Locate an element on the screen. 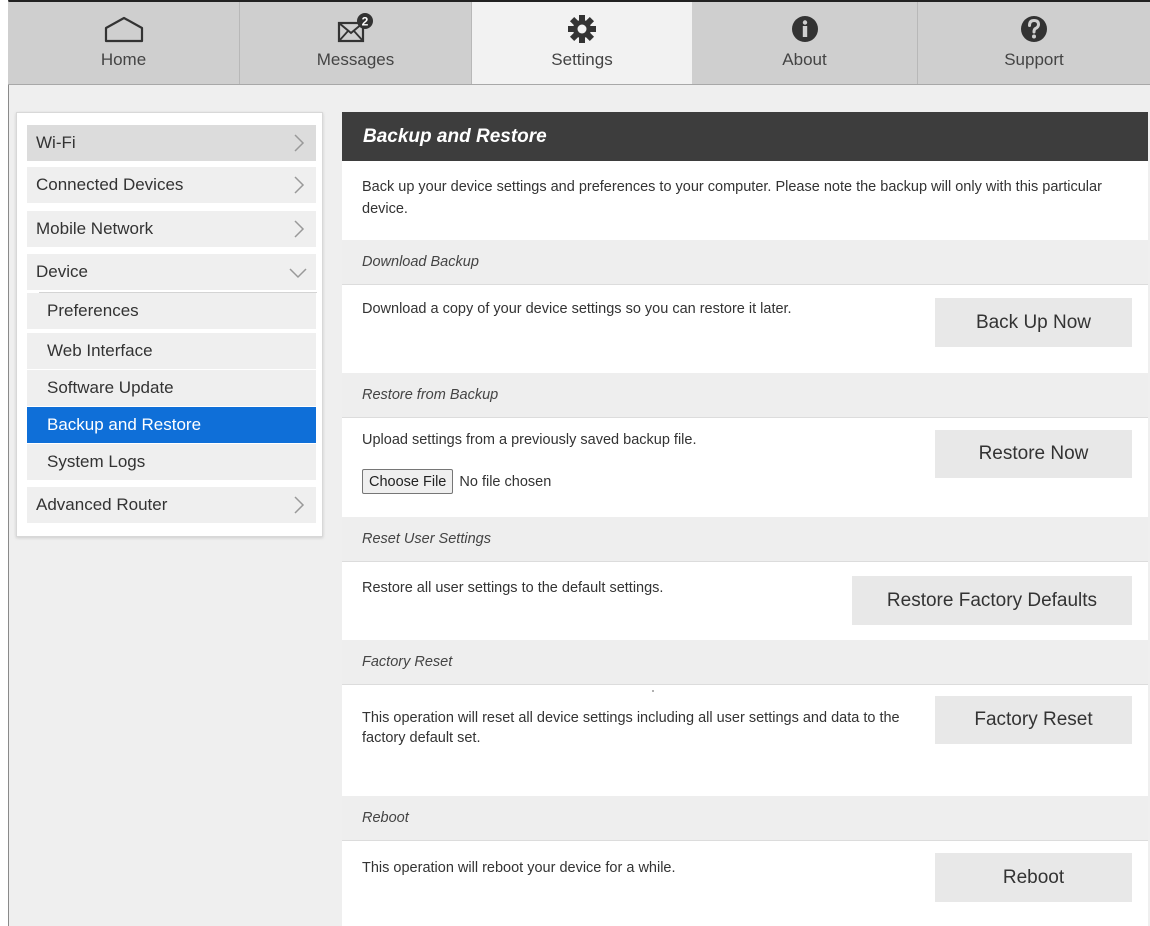 The width and height of the screenshot is (1150, 926). tab-about: About is located at coordinates (805, 43).